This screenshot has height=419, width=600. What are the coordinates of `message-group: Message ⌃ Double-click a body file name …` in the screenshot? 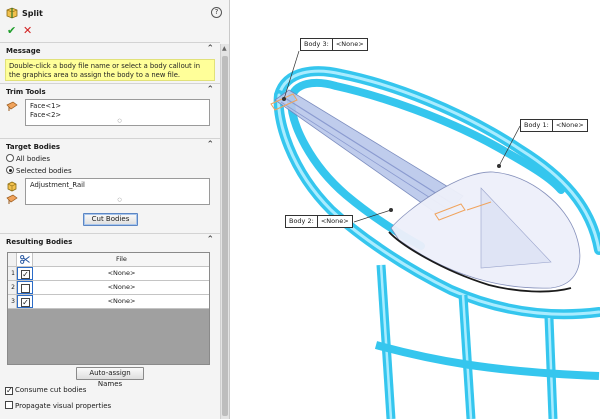 It's located at (110, 62).